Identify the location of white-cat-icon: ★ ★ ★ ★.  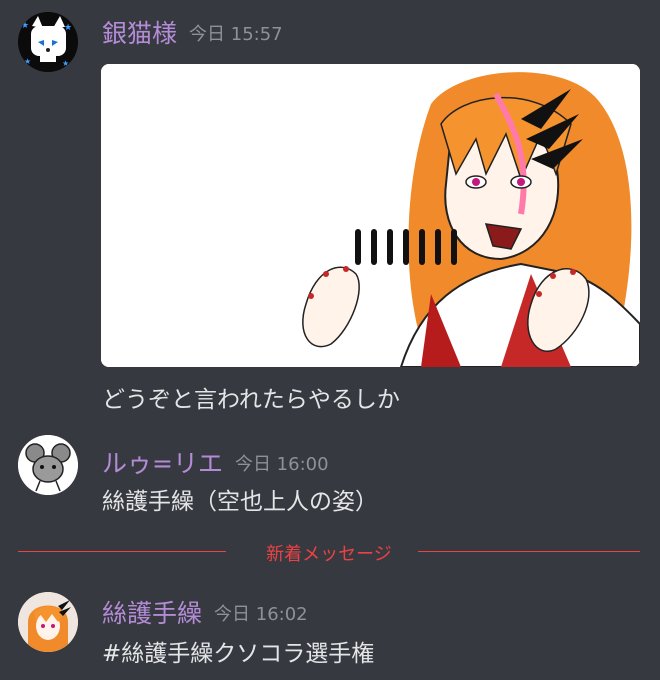
(48, 42).